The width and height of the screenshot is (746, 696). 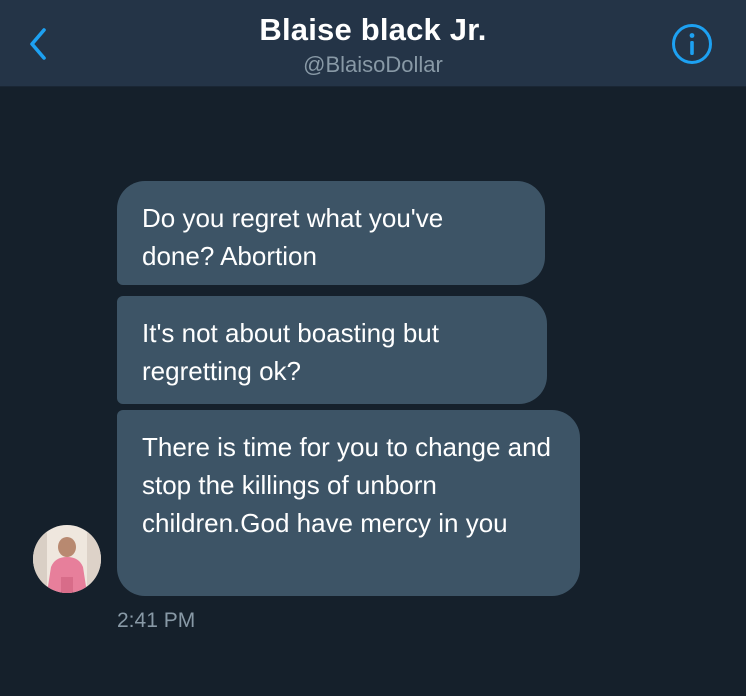 I want to click on avatar, so click(x=67, y=559).